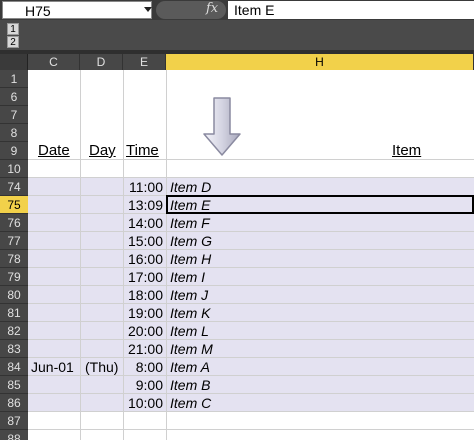 Image resolution: width=474 pixels, height=440 pixels. I want to click on function-icon: fx, so click(212, 8).